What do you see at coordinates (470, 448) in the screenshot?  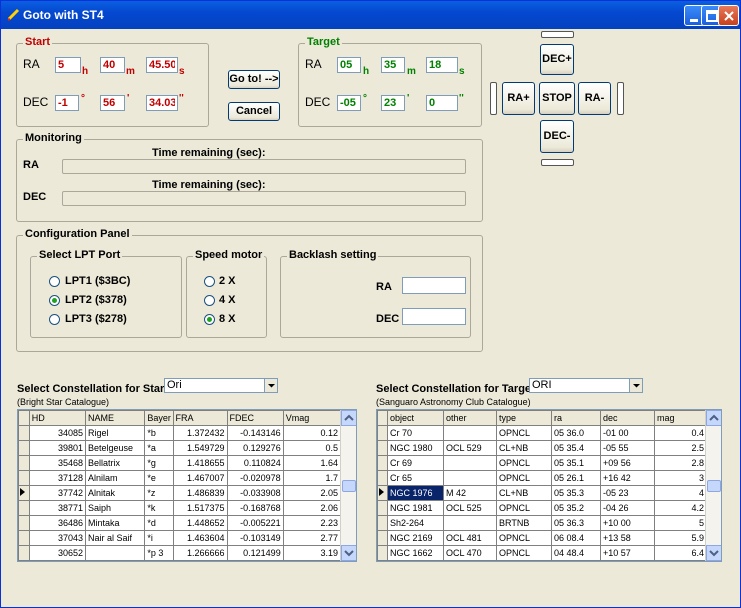 I see `table-cell: OCL 529` at bounding box center [470, 448].